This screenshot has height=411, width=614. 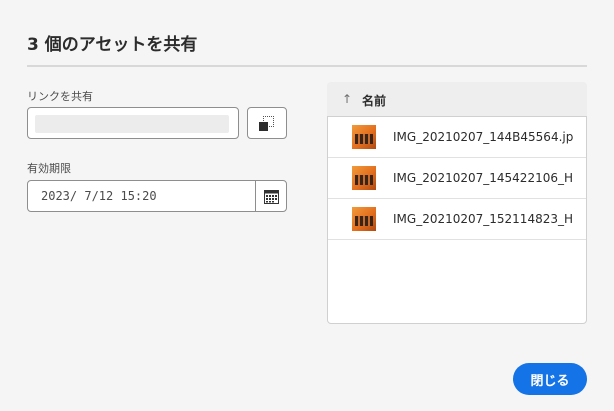 I want to click on share-link-value, so click(x=132, y=124).